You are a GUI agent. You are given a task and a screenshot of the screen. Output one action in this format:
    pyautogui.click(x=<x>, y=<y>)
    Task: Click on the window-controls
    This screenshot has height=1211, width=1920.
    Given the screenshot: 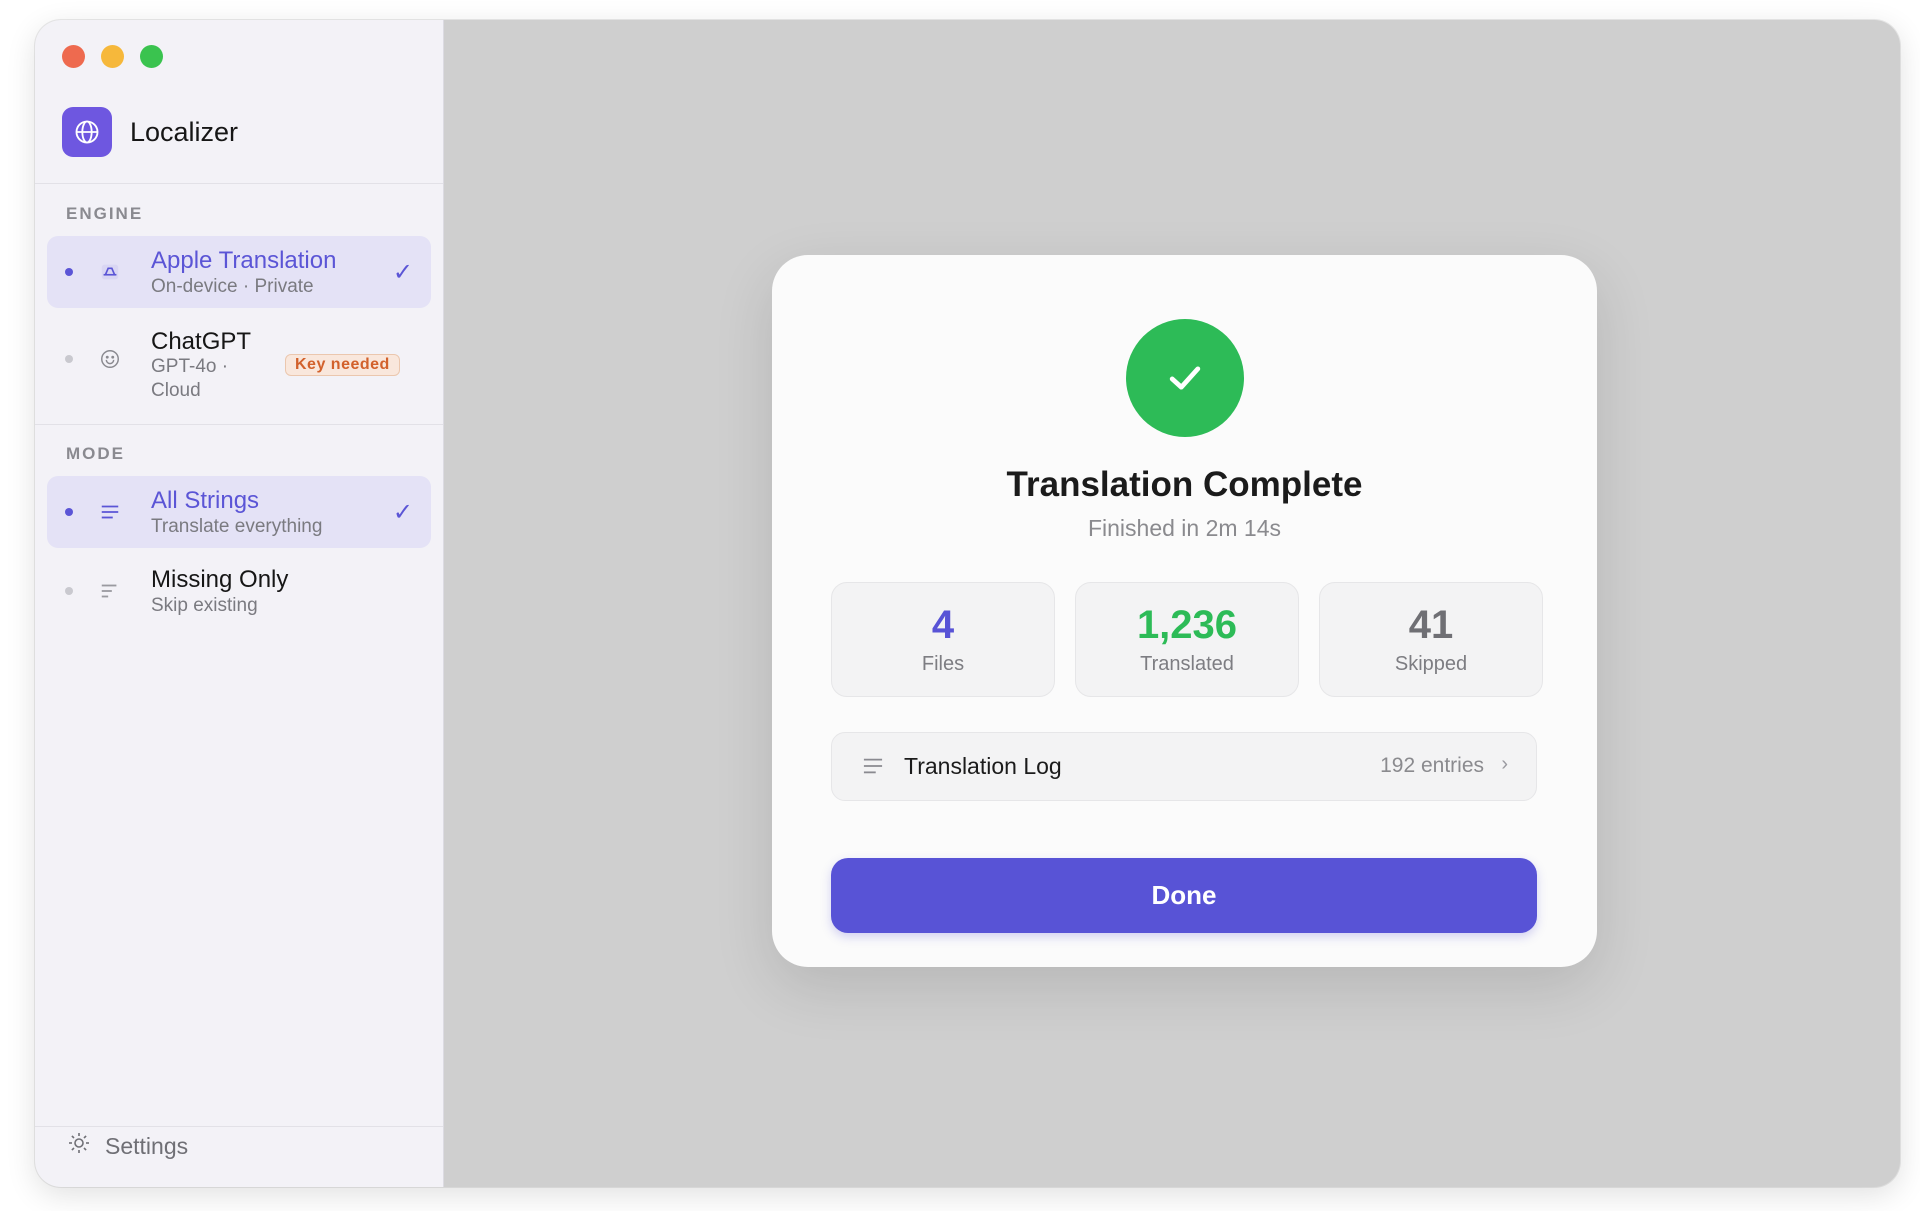 What is the action you would take?
    pyautogui.click(x=112, y=56)
    